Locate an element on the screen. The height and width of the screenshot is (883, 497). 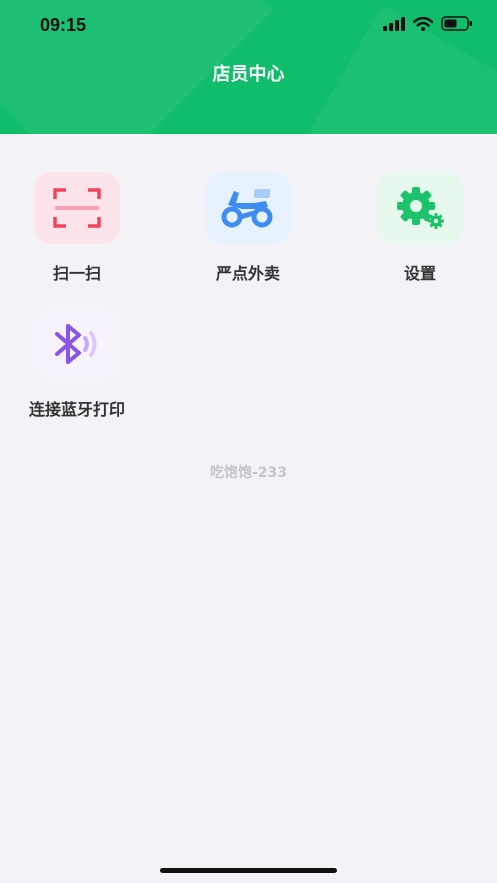
scan-icon is located at coordinates (77, 208).